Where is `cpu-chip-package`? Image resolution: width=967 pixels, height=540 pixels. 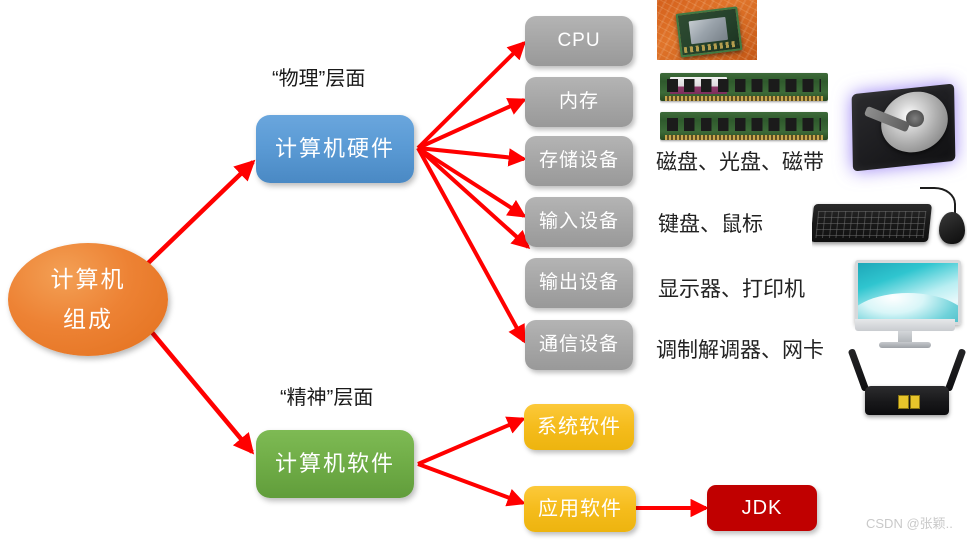
cpu-chip-package is located at coordinates (709, 31).